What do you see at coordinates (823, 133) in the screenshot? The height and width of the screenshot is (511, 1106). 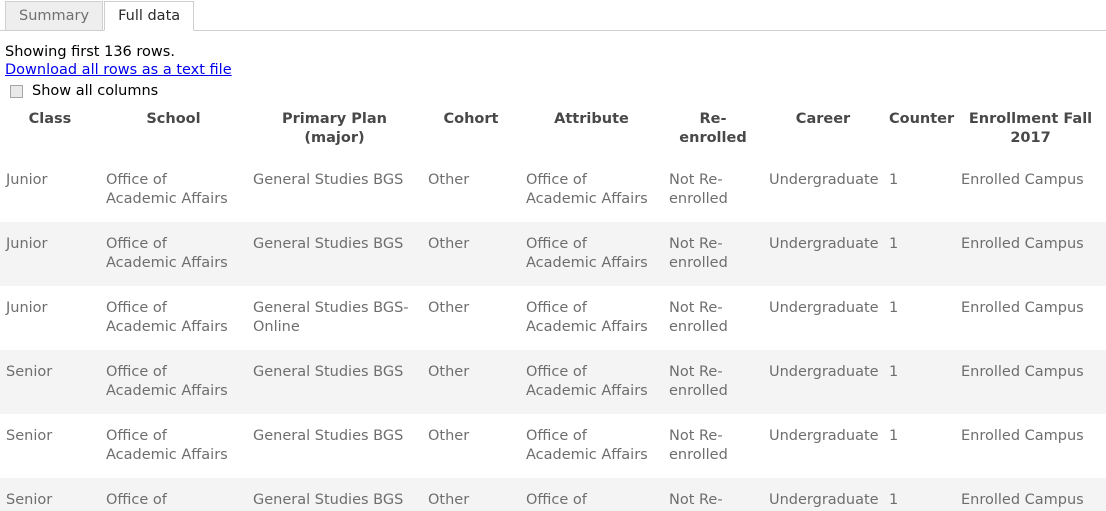 I see `column-header-career: Career` at bounding box center [823, 133].